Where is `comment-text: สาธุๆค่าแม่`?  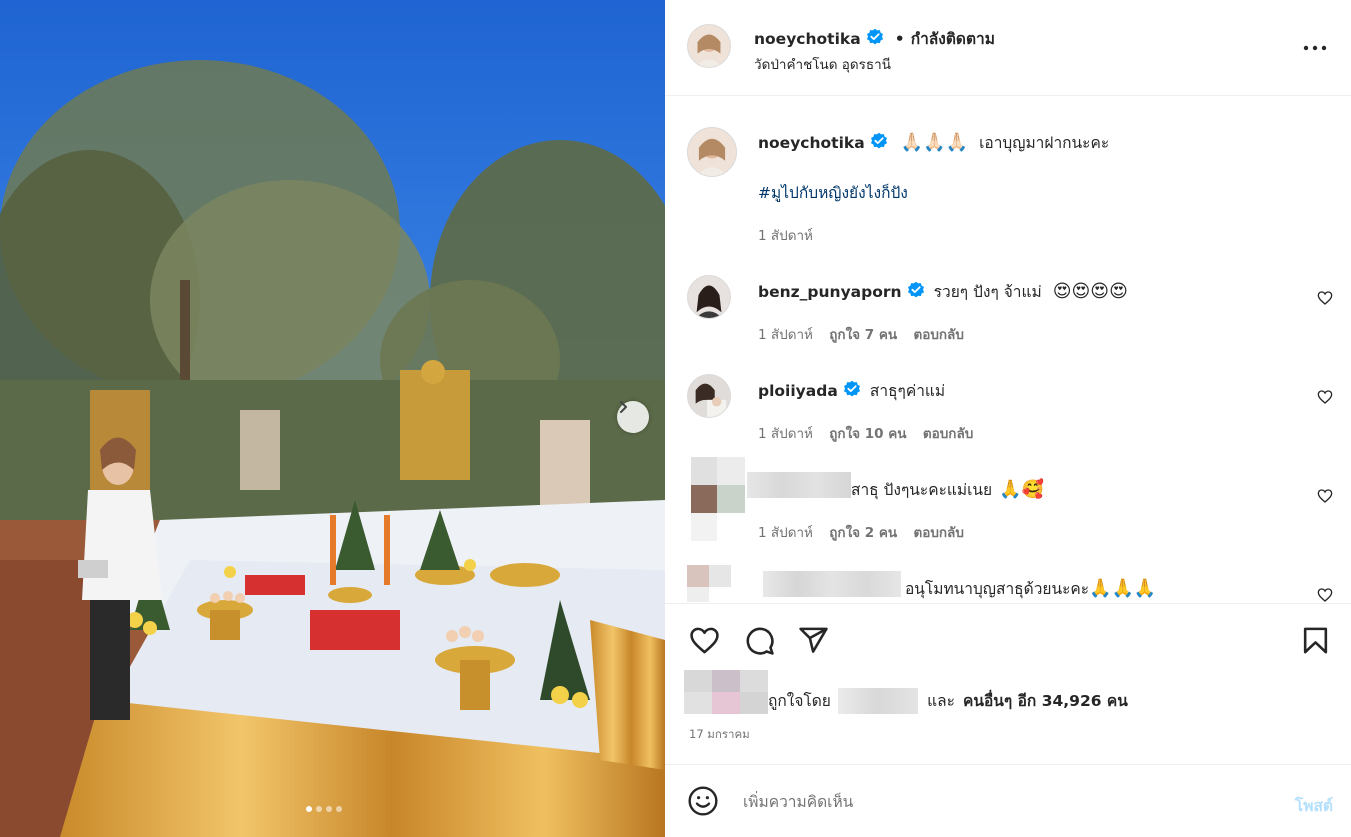 comment-text: สาธุๆค่าแม่ is located at coordinates (907, 391).